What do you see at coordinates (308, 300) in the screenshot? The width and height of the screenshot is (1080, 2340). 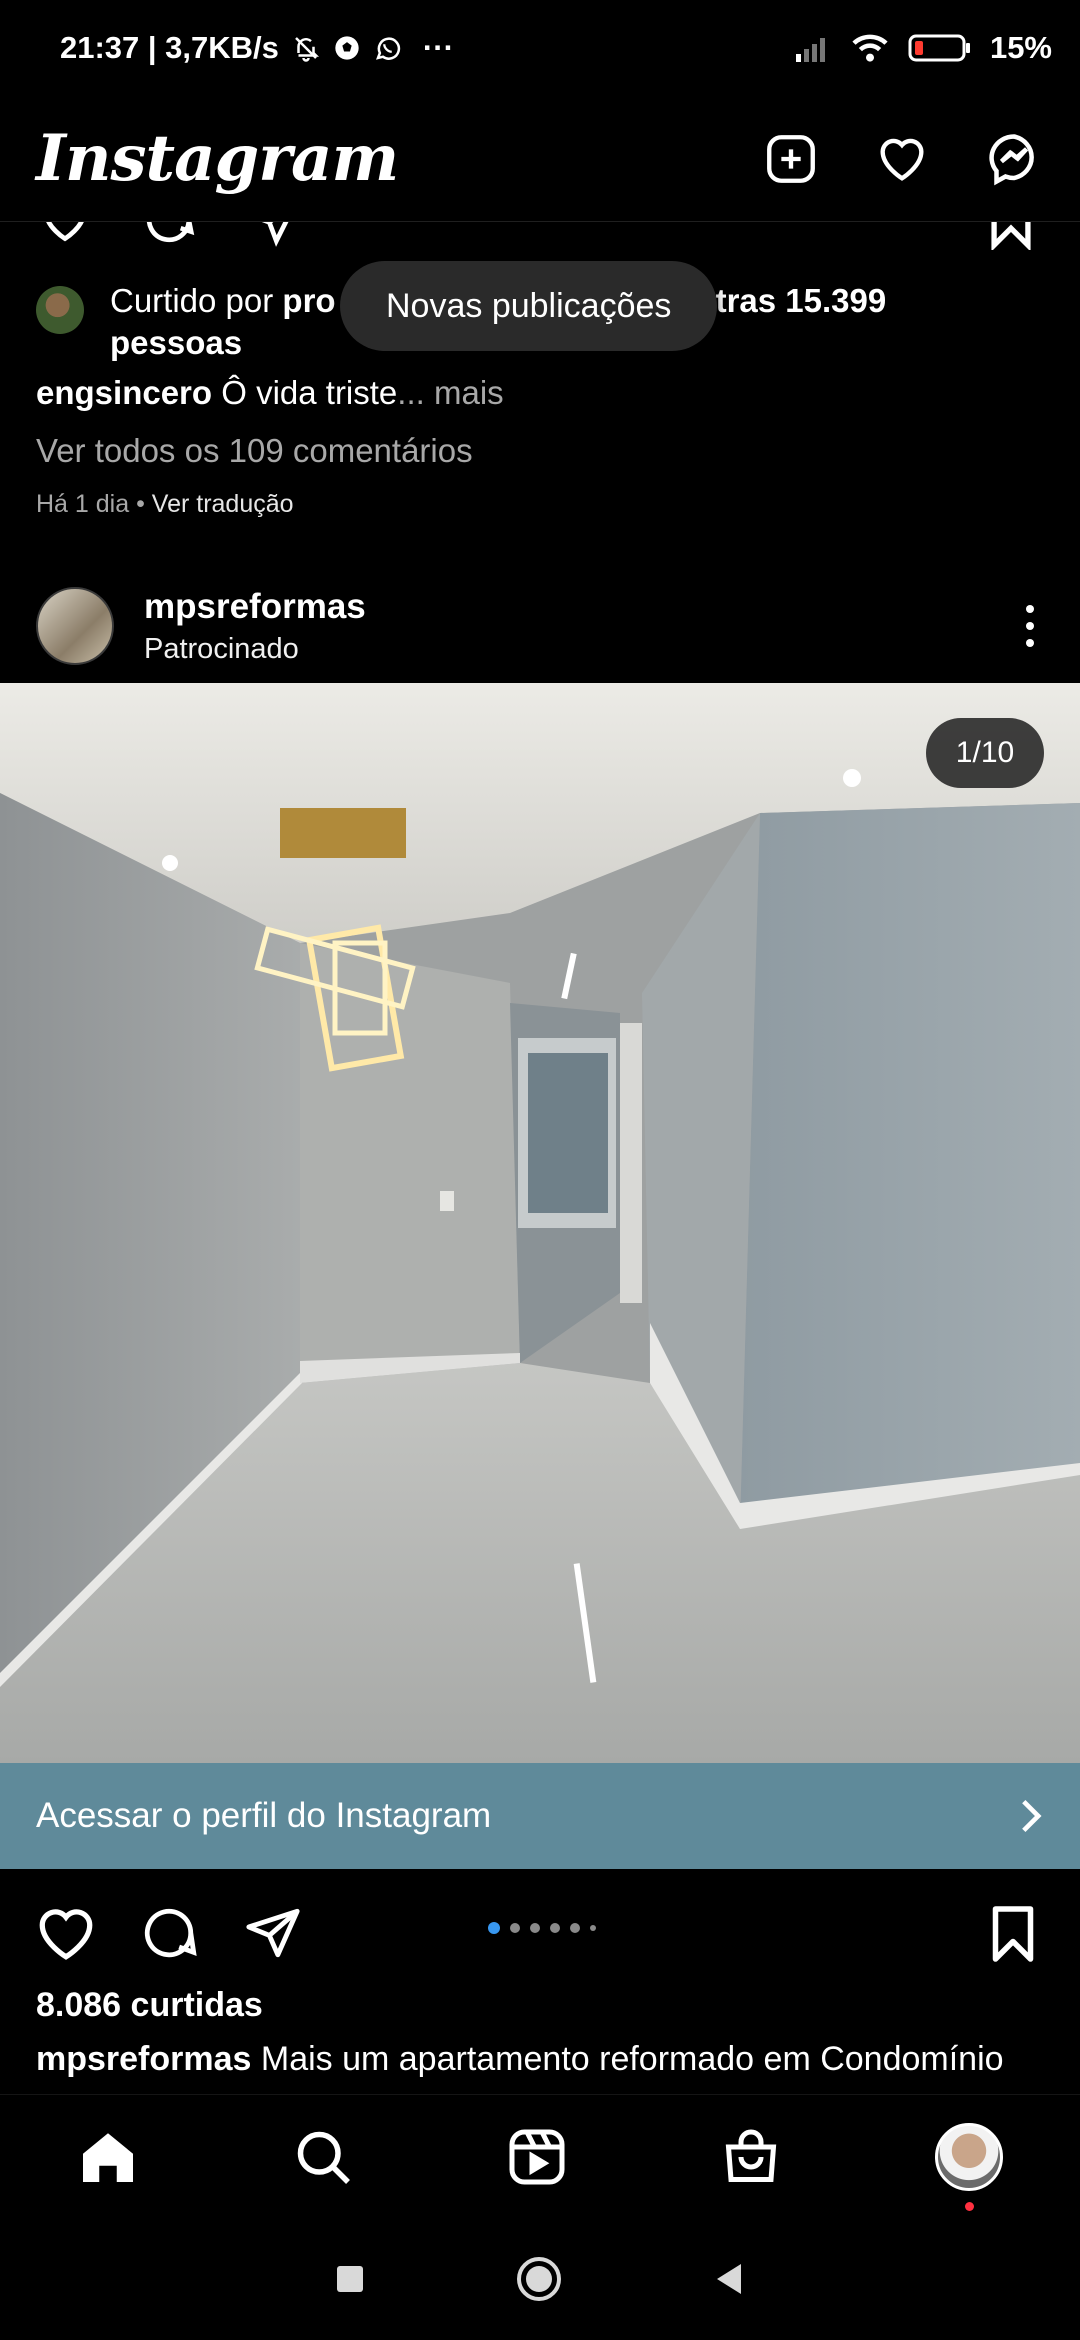 I see `liked-user: pro` at bounding box center [308, 300].